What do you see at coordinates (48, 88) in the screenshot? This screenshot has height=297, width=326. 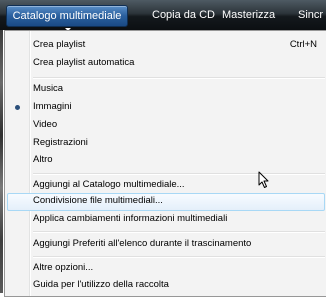 I see `menu-item-label: Musica` at bounding box center [48, 88].